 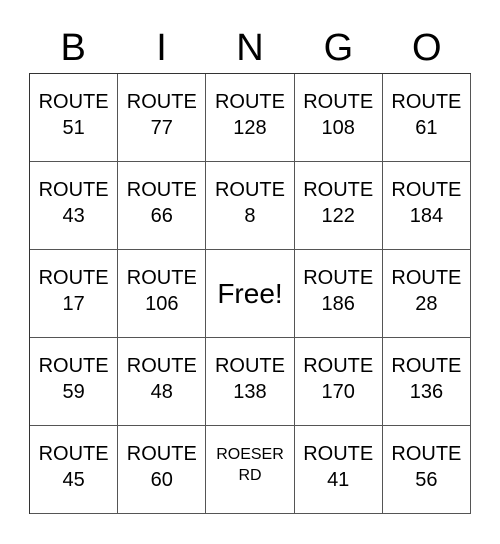 What do you see at coordinates (162, 470) in the screenshot?
I see `bingo-cell: ROUTE 60` at bounding box center [162, 470].